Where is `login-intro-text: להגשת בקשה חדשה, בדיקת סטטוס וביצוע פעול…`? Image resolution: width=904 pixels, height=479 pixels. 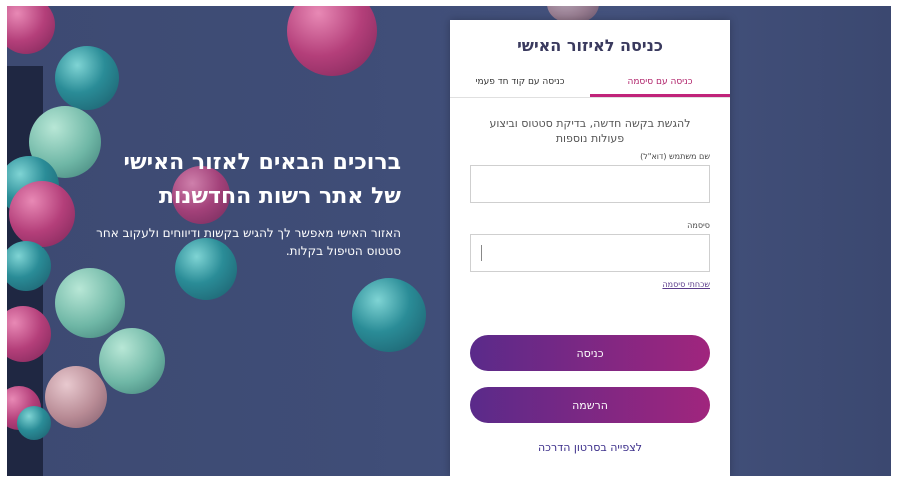
login-intro-text: להגשת בקשה חדשה, בדיקת סטטוס וביצוע פעול… is located at coordinates (590, 131).